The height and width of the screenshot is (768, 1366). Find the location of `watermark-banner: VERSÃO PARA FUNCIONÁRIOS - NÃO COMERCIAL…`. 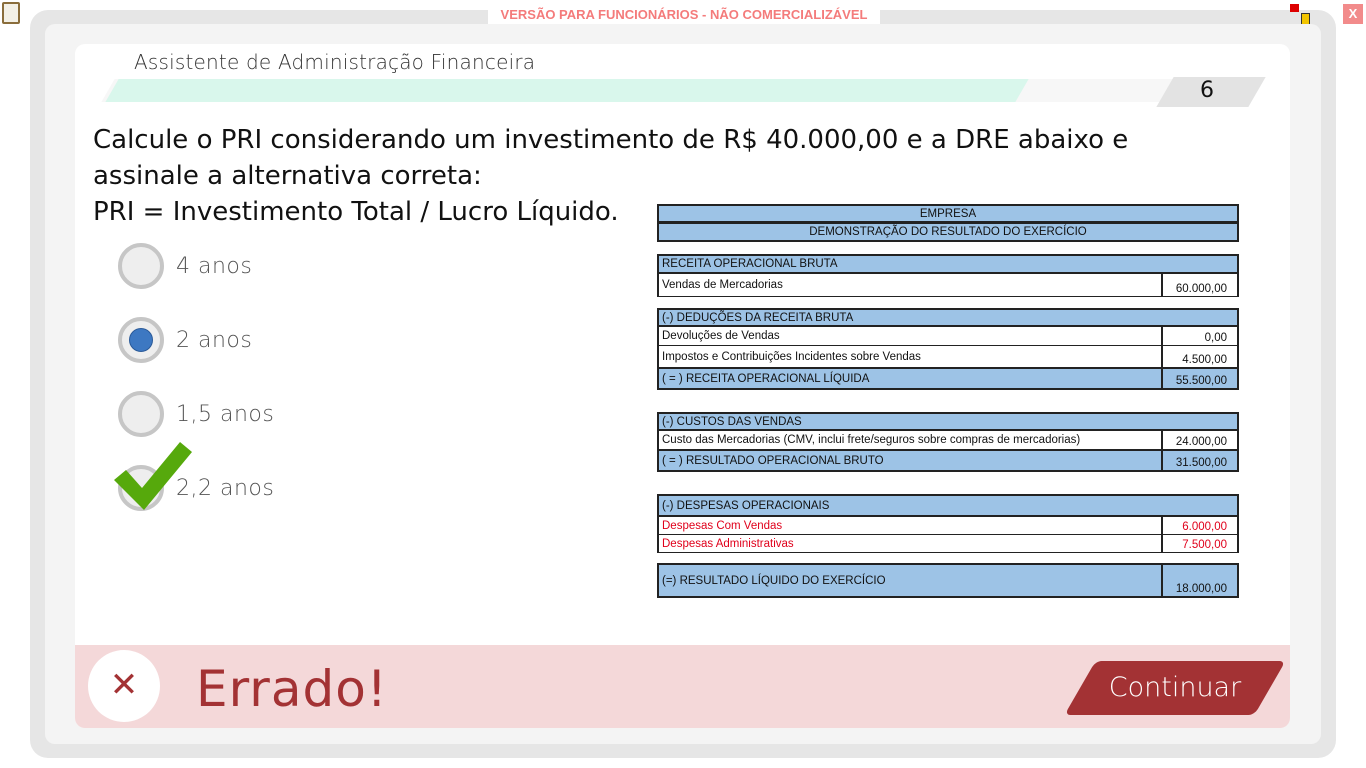

watermark-banner: VERSÃO PARA FUNCIONÁRIOS - NÃO COMERCIAL… is located at coordinates (684, 15).